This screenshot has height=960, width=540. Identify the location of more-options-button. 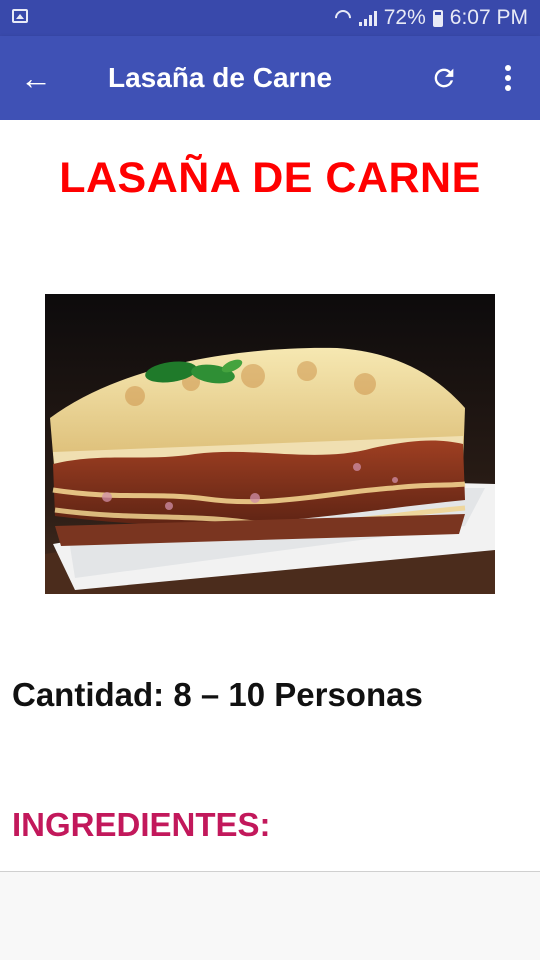
(508, 78).